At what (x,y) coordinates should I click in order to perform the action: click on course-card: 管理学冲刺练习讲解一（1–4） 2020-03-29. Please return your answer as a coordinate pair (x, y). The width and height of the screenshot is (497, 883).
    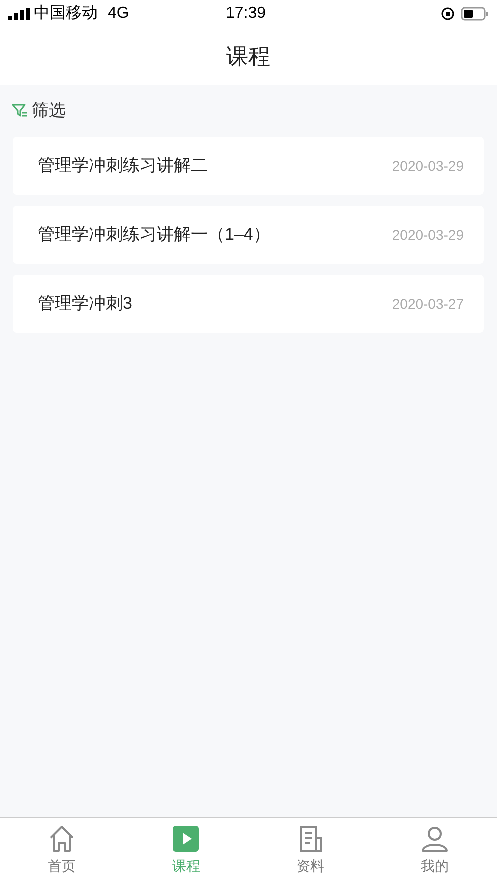
    Looking at the image, I should click on (248, 235).